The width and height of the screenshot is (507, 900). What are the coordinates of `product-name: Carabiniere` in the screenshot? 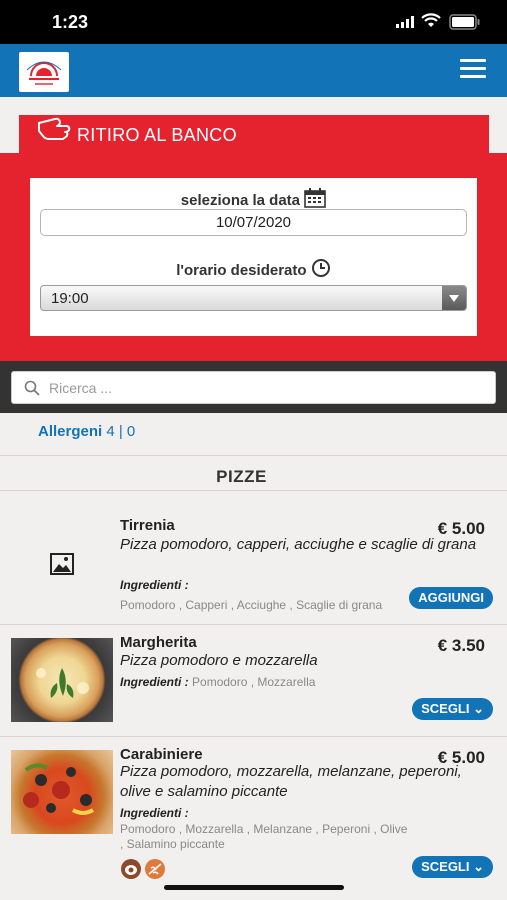 It's located at (161, 754).